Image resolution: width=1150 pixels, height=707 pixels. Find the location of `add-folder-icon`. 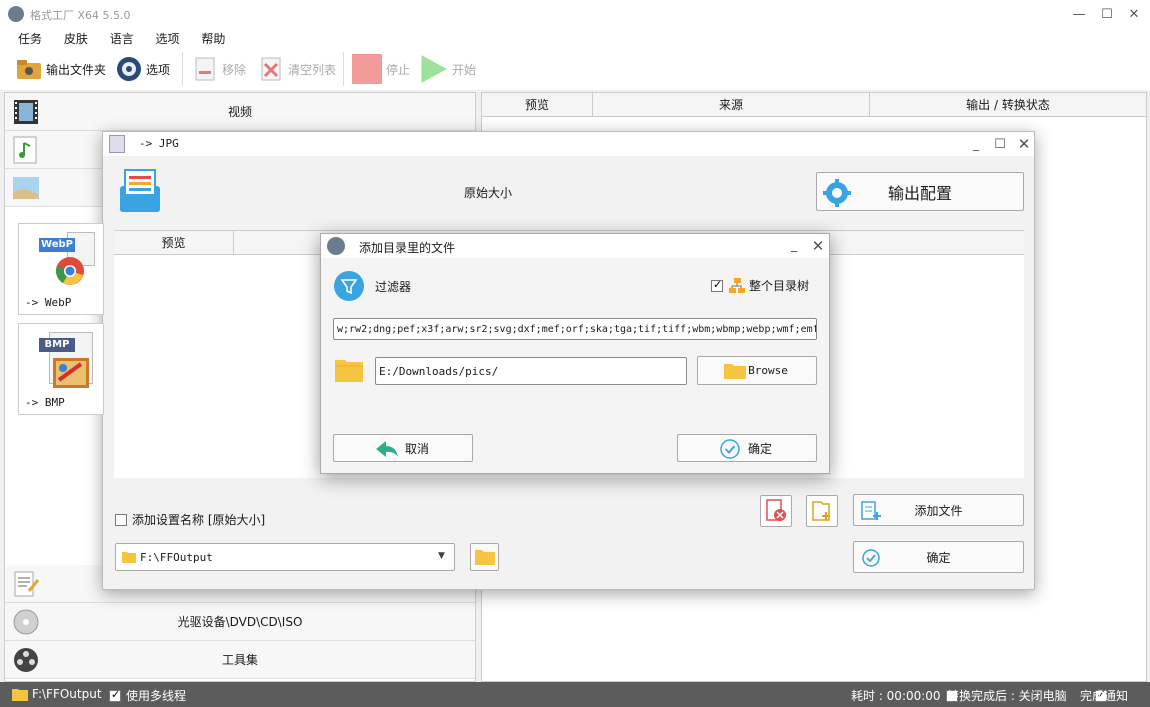

add-folder-icon is located at coordinates (821, 511).